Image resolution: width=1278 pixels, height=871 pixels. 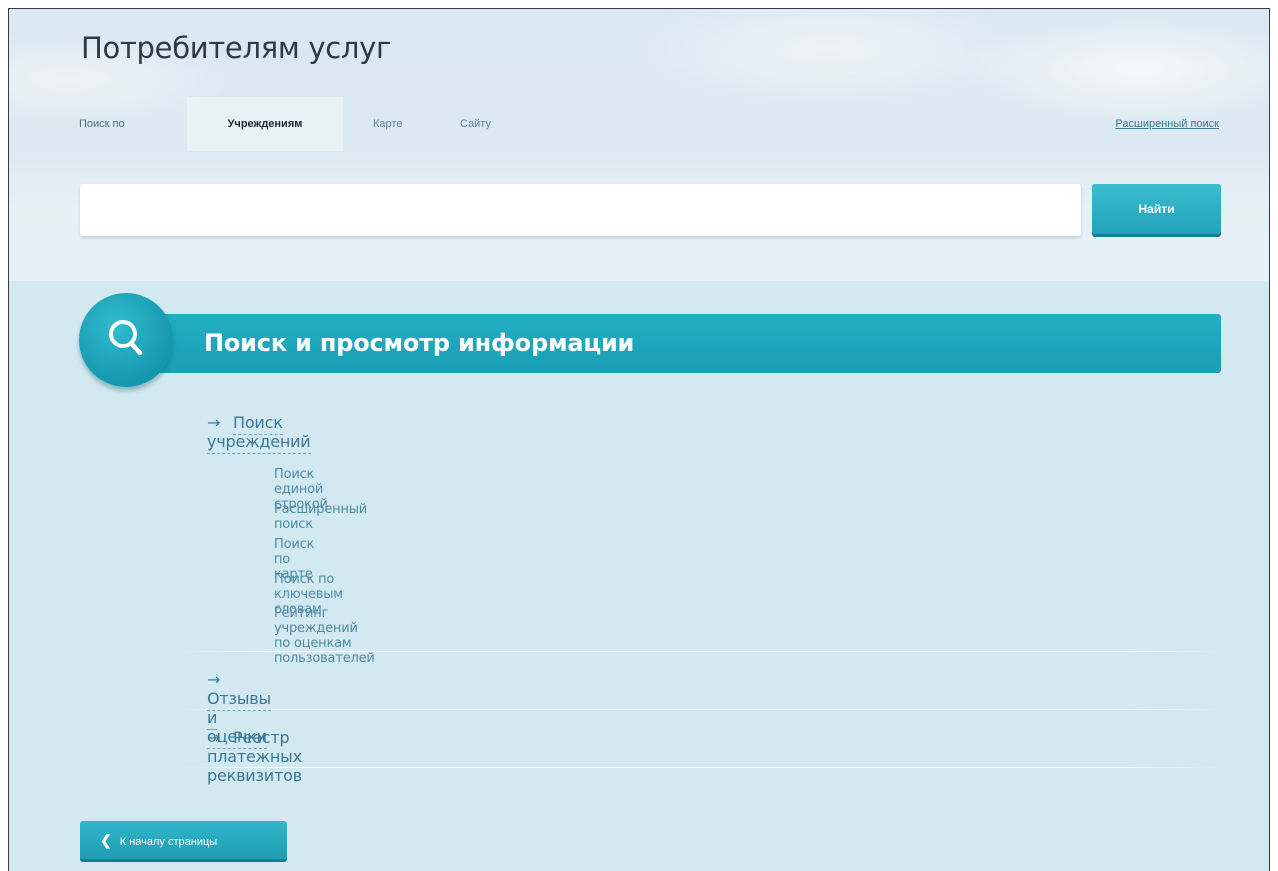 I want to click on panel-title: Поиск и просмотр информации, so click(x=419, y=343).